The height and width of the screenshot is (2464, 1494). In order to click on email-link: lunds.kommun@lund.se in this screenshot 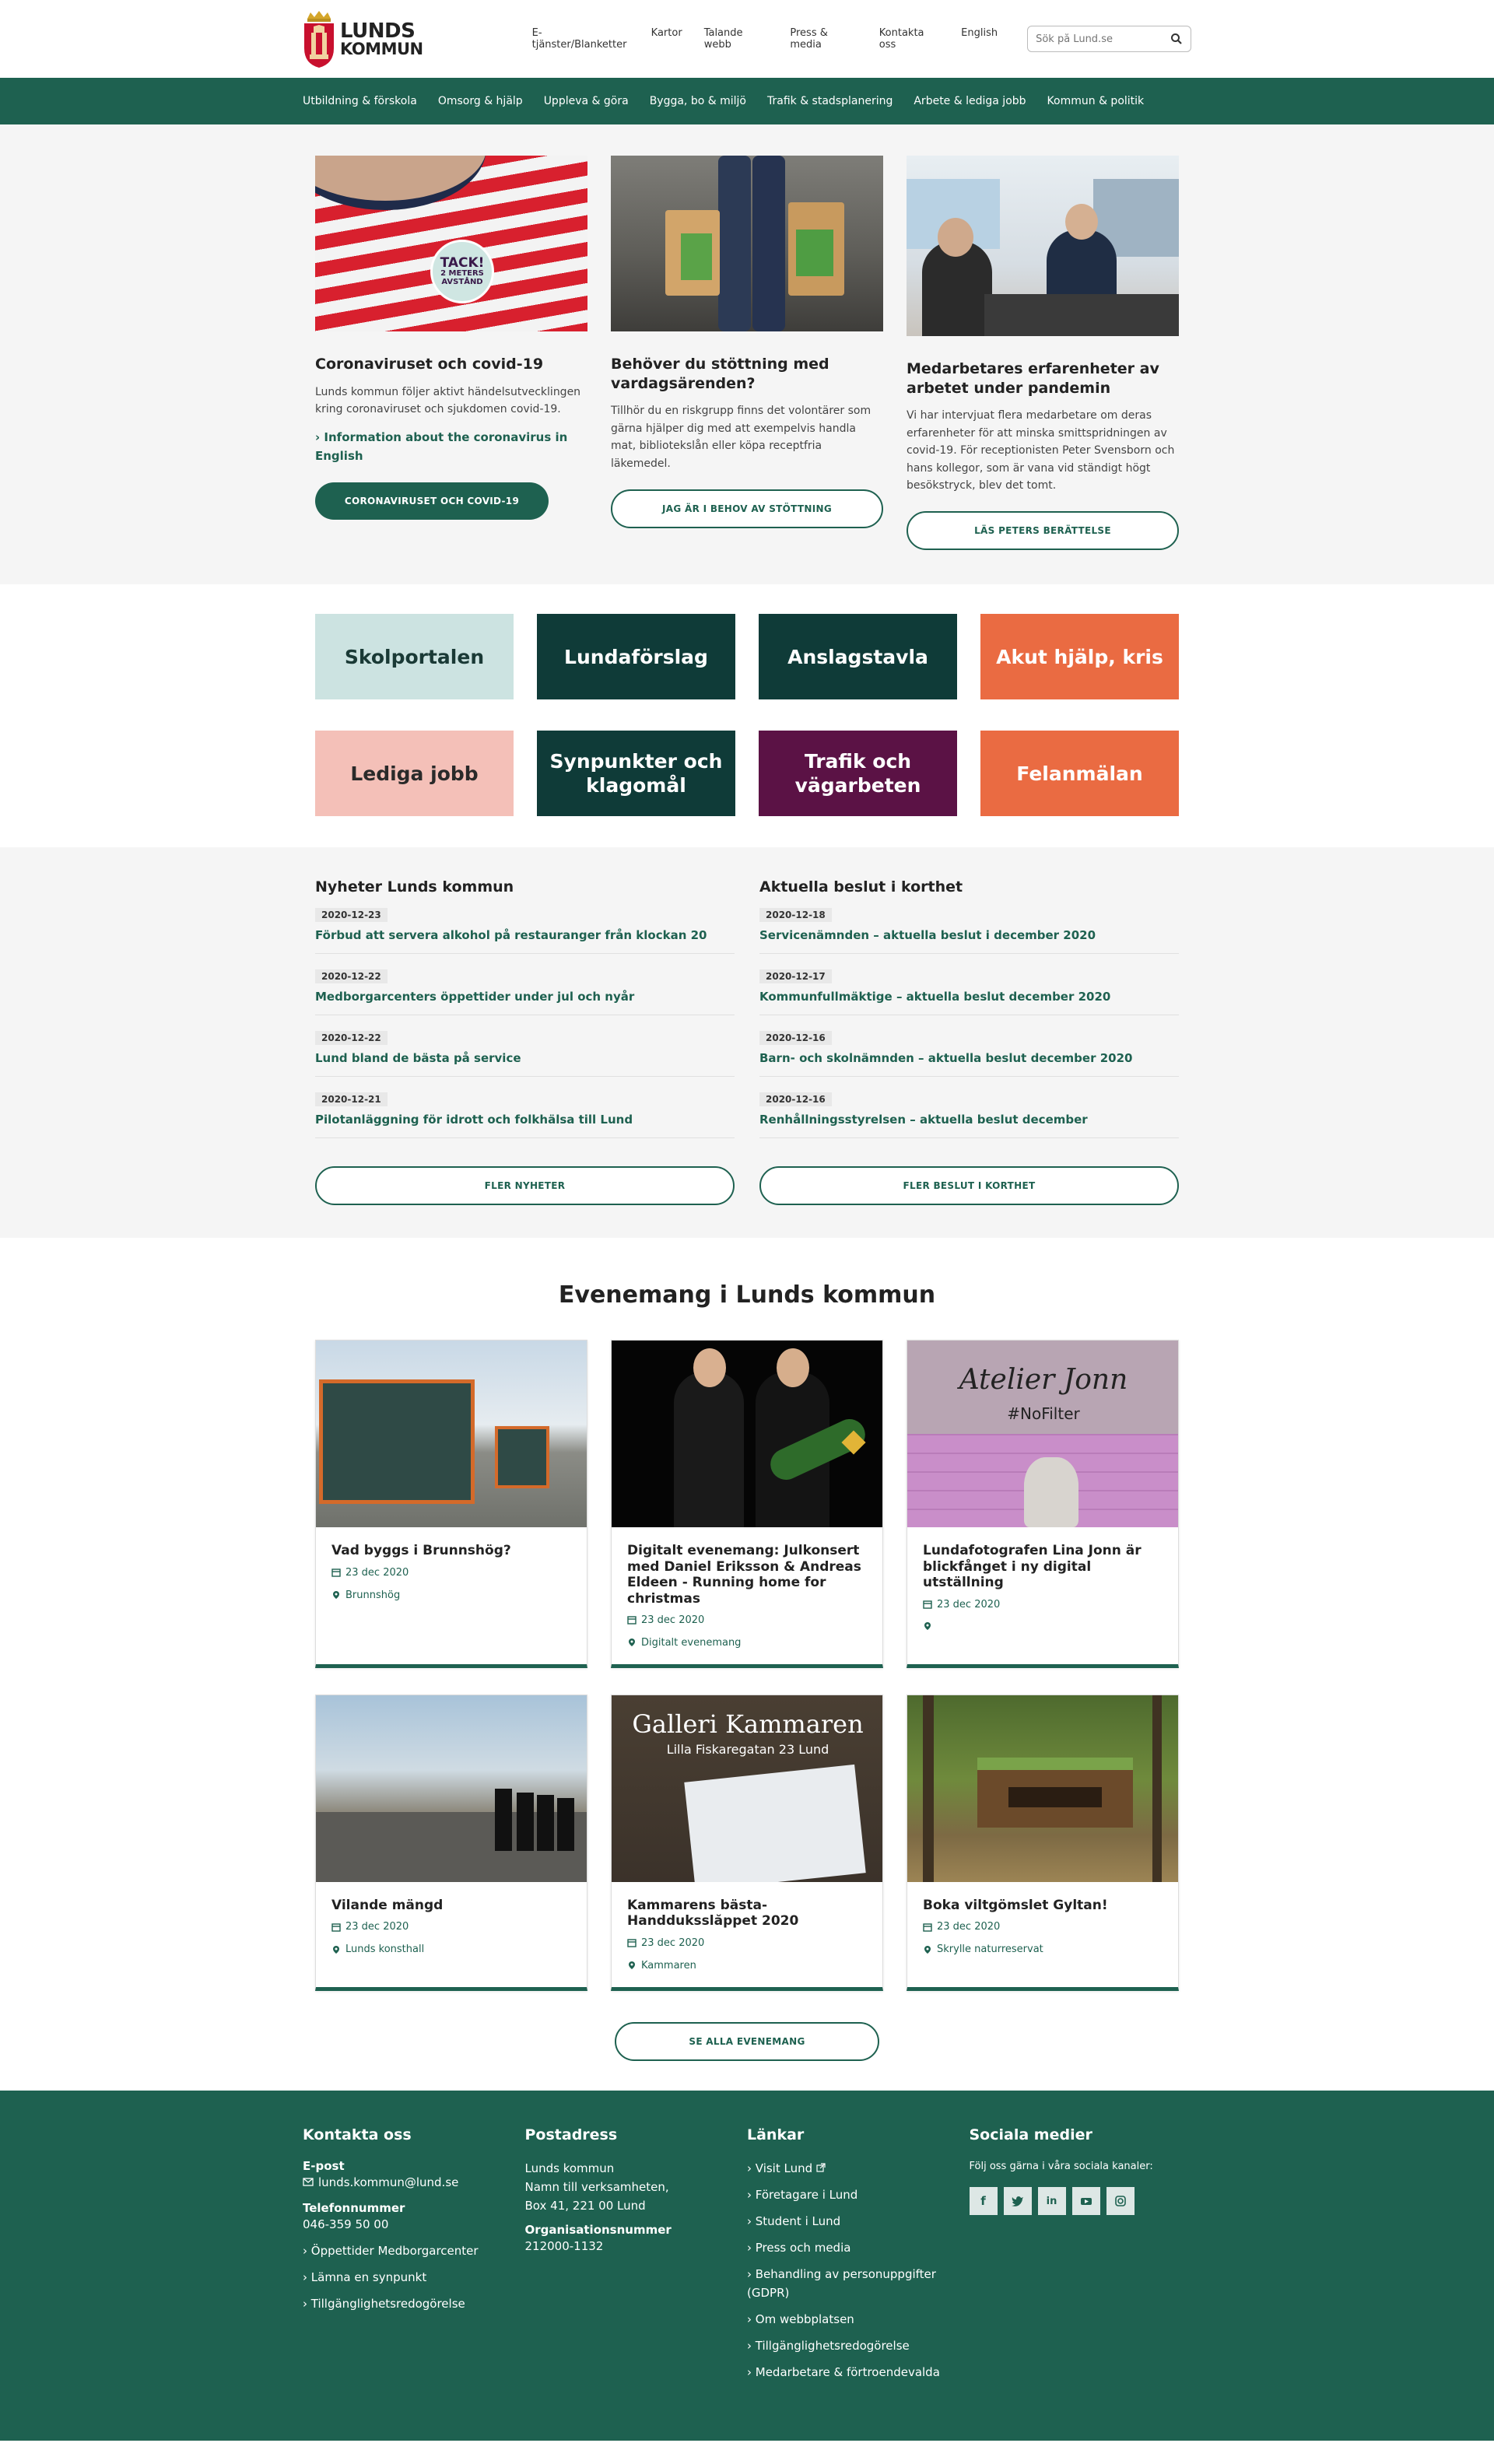, I will do `click(388, 2182)`.